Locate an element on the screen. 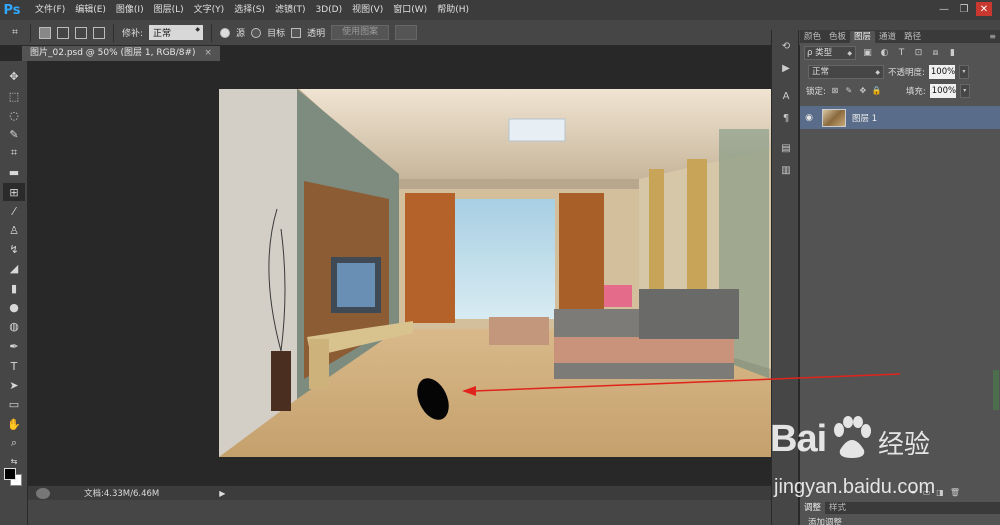 Image resolution: width=1000 pixels, height=525 pixels. layer-row: ◉ 图层 1 is located at coordinates (900, 117).